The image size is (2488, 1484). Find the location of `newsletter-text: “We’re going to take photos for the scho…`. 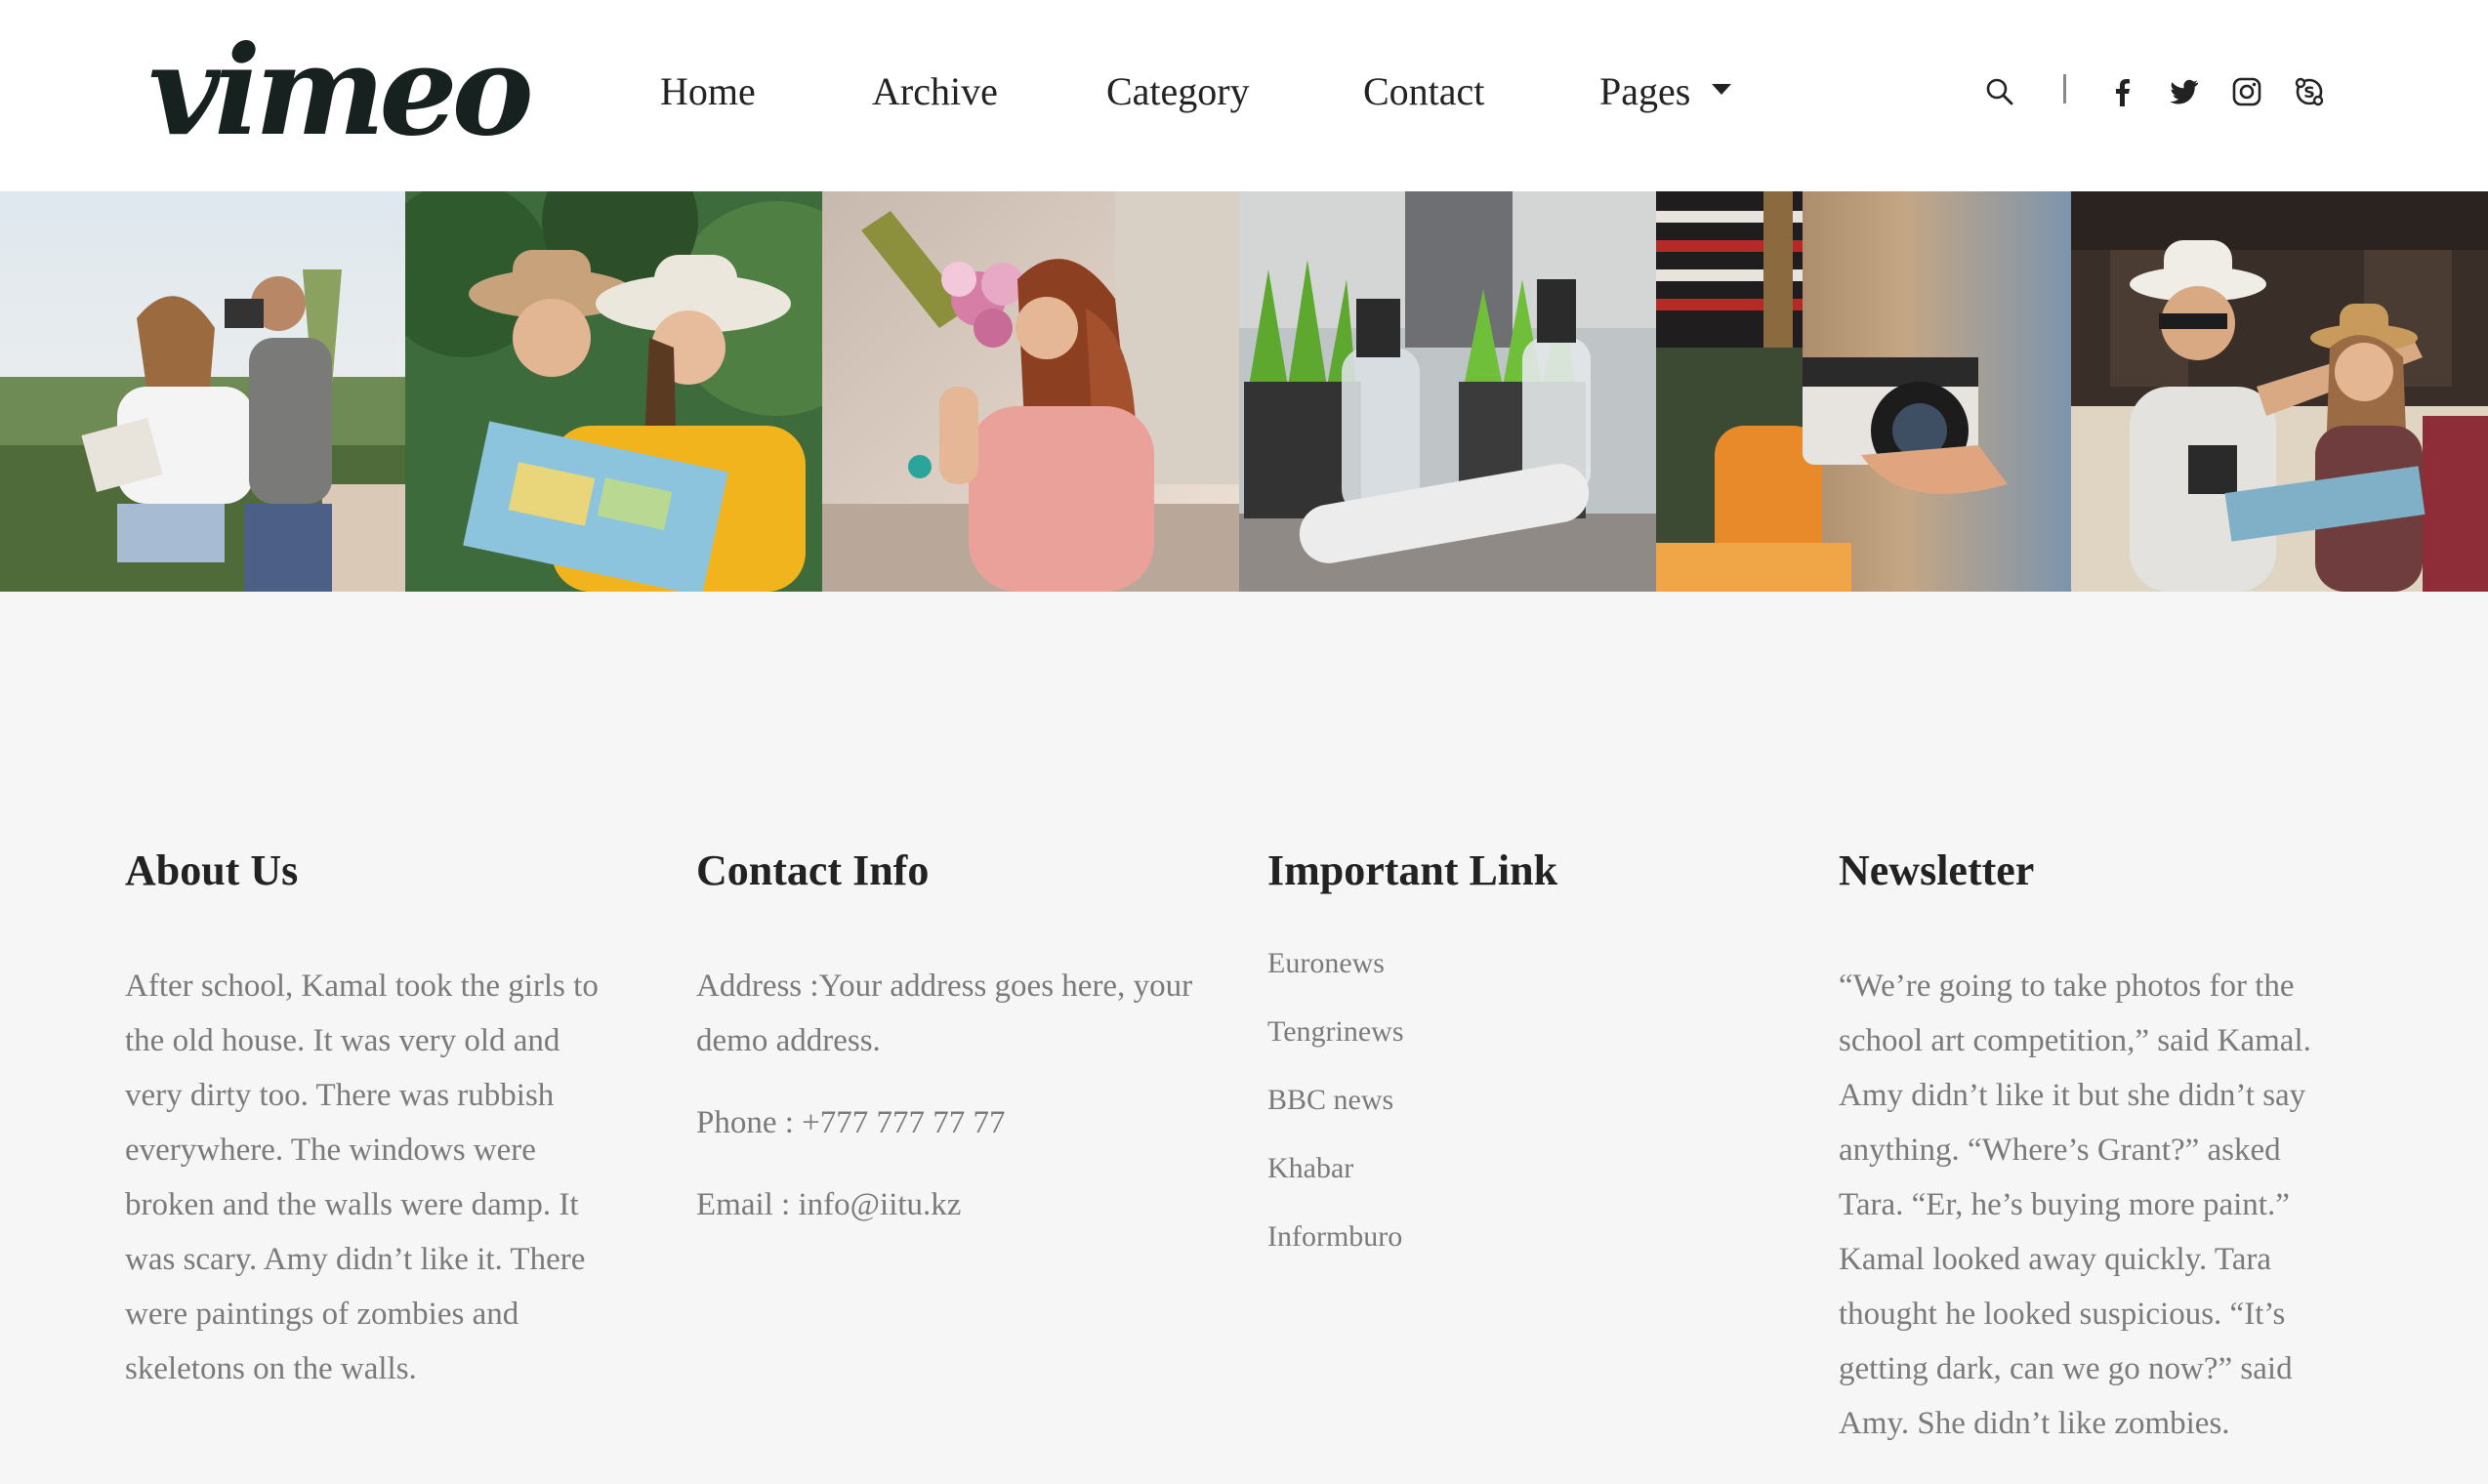

newsletter-text: “We’re going to take photos for the scho… is located at coordinates (2075, 1205).